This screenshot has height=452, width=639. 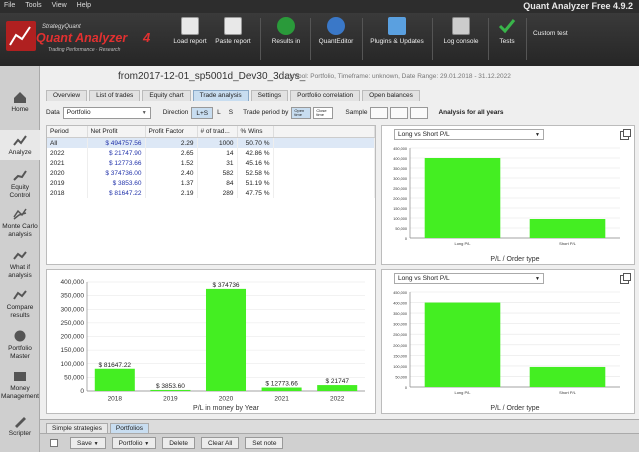 What do you see at coordinates (220, 443) in the screenshot?
I see `clear-all-button: Clear All` at bounding box center [220, 443].